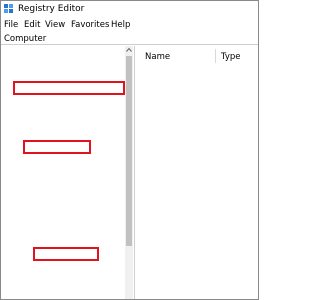  Describe the element at coordinates (55, 25) in the screenshot. I see `menu-view: View` at that location.